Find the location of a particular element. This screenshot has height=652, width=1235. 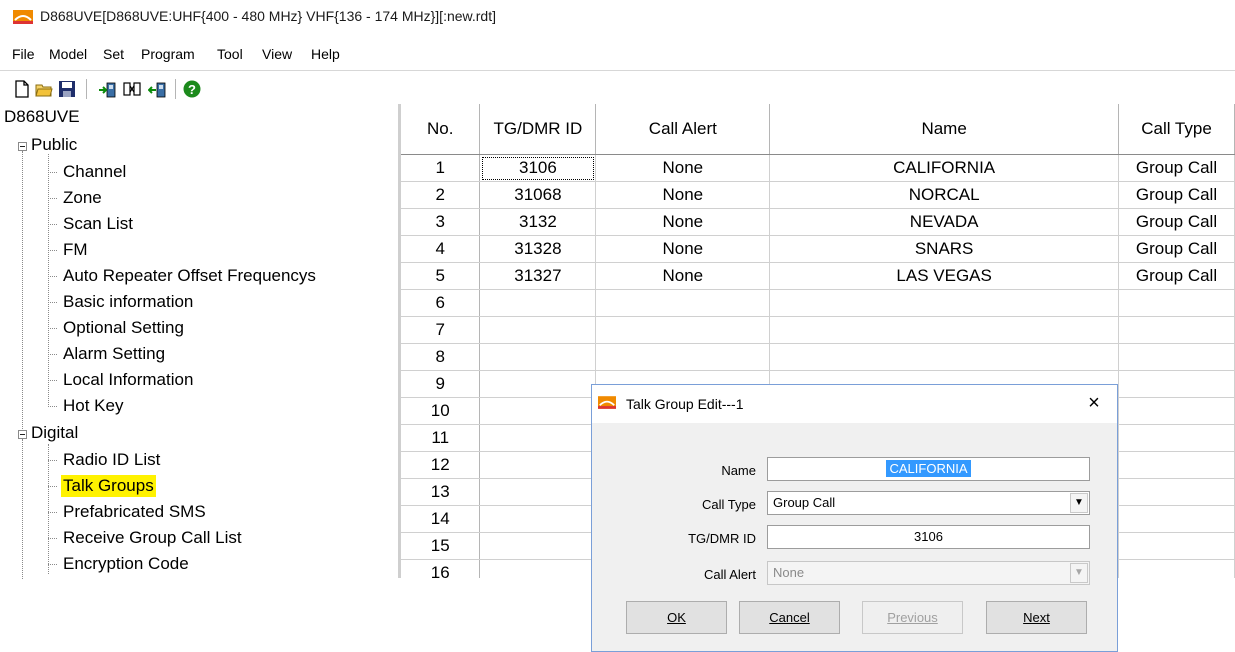

save-disk-icon is located at coordinates (67, 89).